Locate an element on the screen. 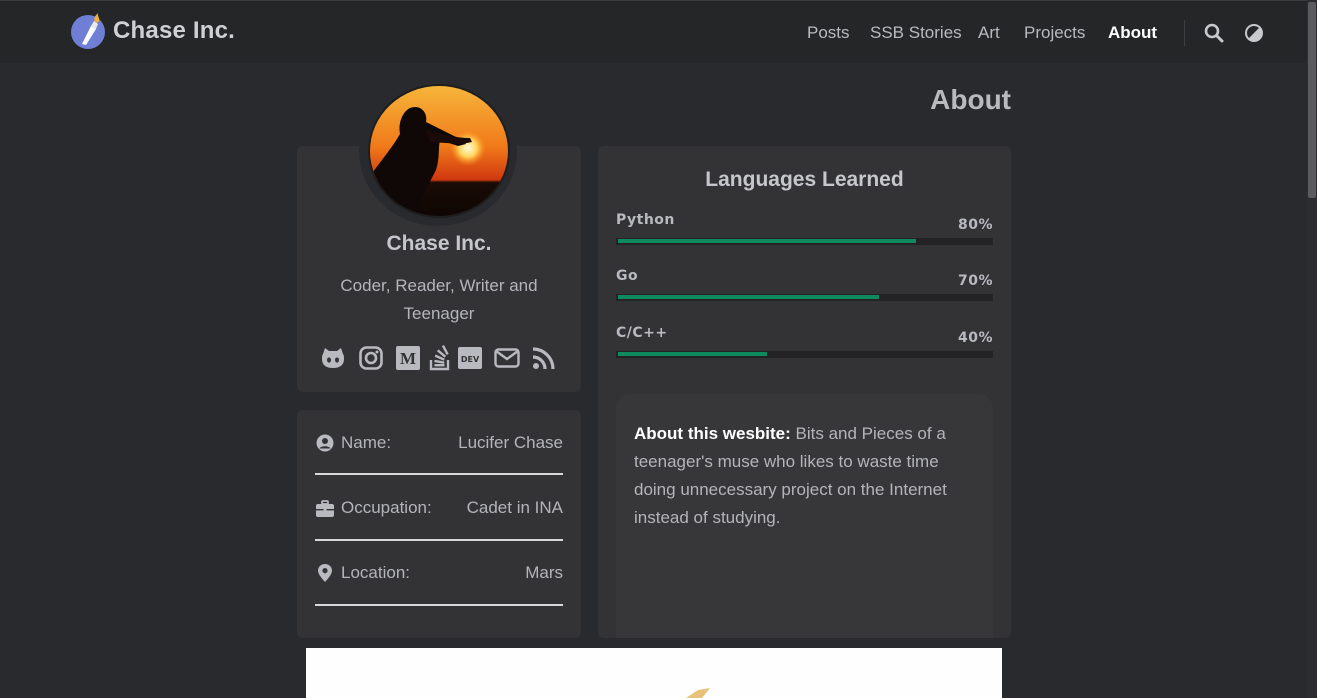 The width and height of the screenshot is (1317, 698). dev-icon: DEV is located at coordinates (470, 358).